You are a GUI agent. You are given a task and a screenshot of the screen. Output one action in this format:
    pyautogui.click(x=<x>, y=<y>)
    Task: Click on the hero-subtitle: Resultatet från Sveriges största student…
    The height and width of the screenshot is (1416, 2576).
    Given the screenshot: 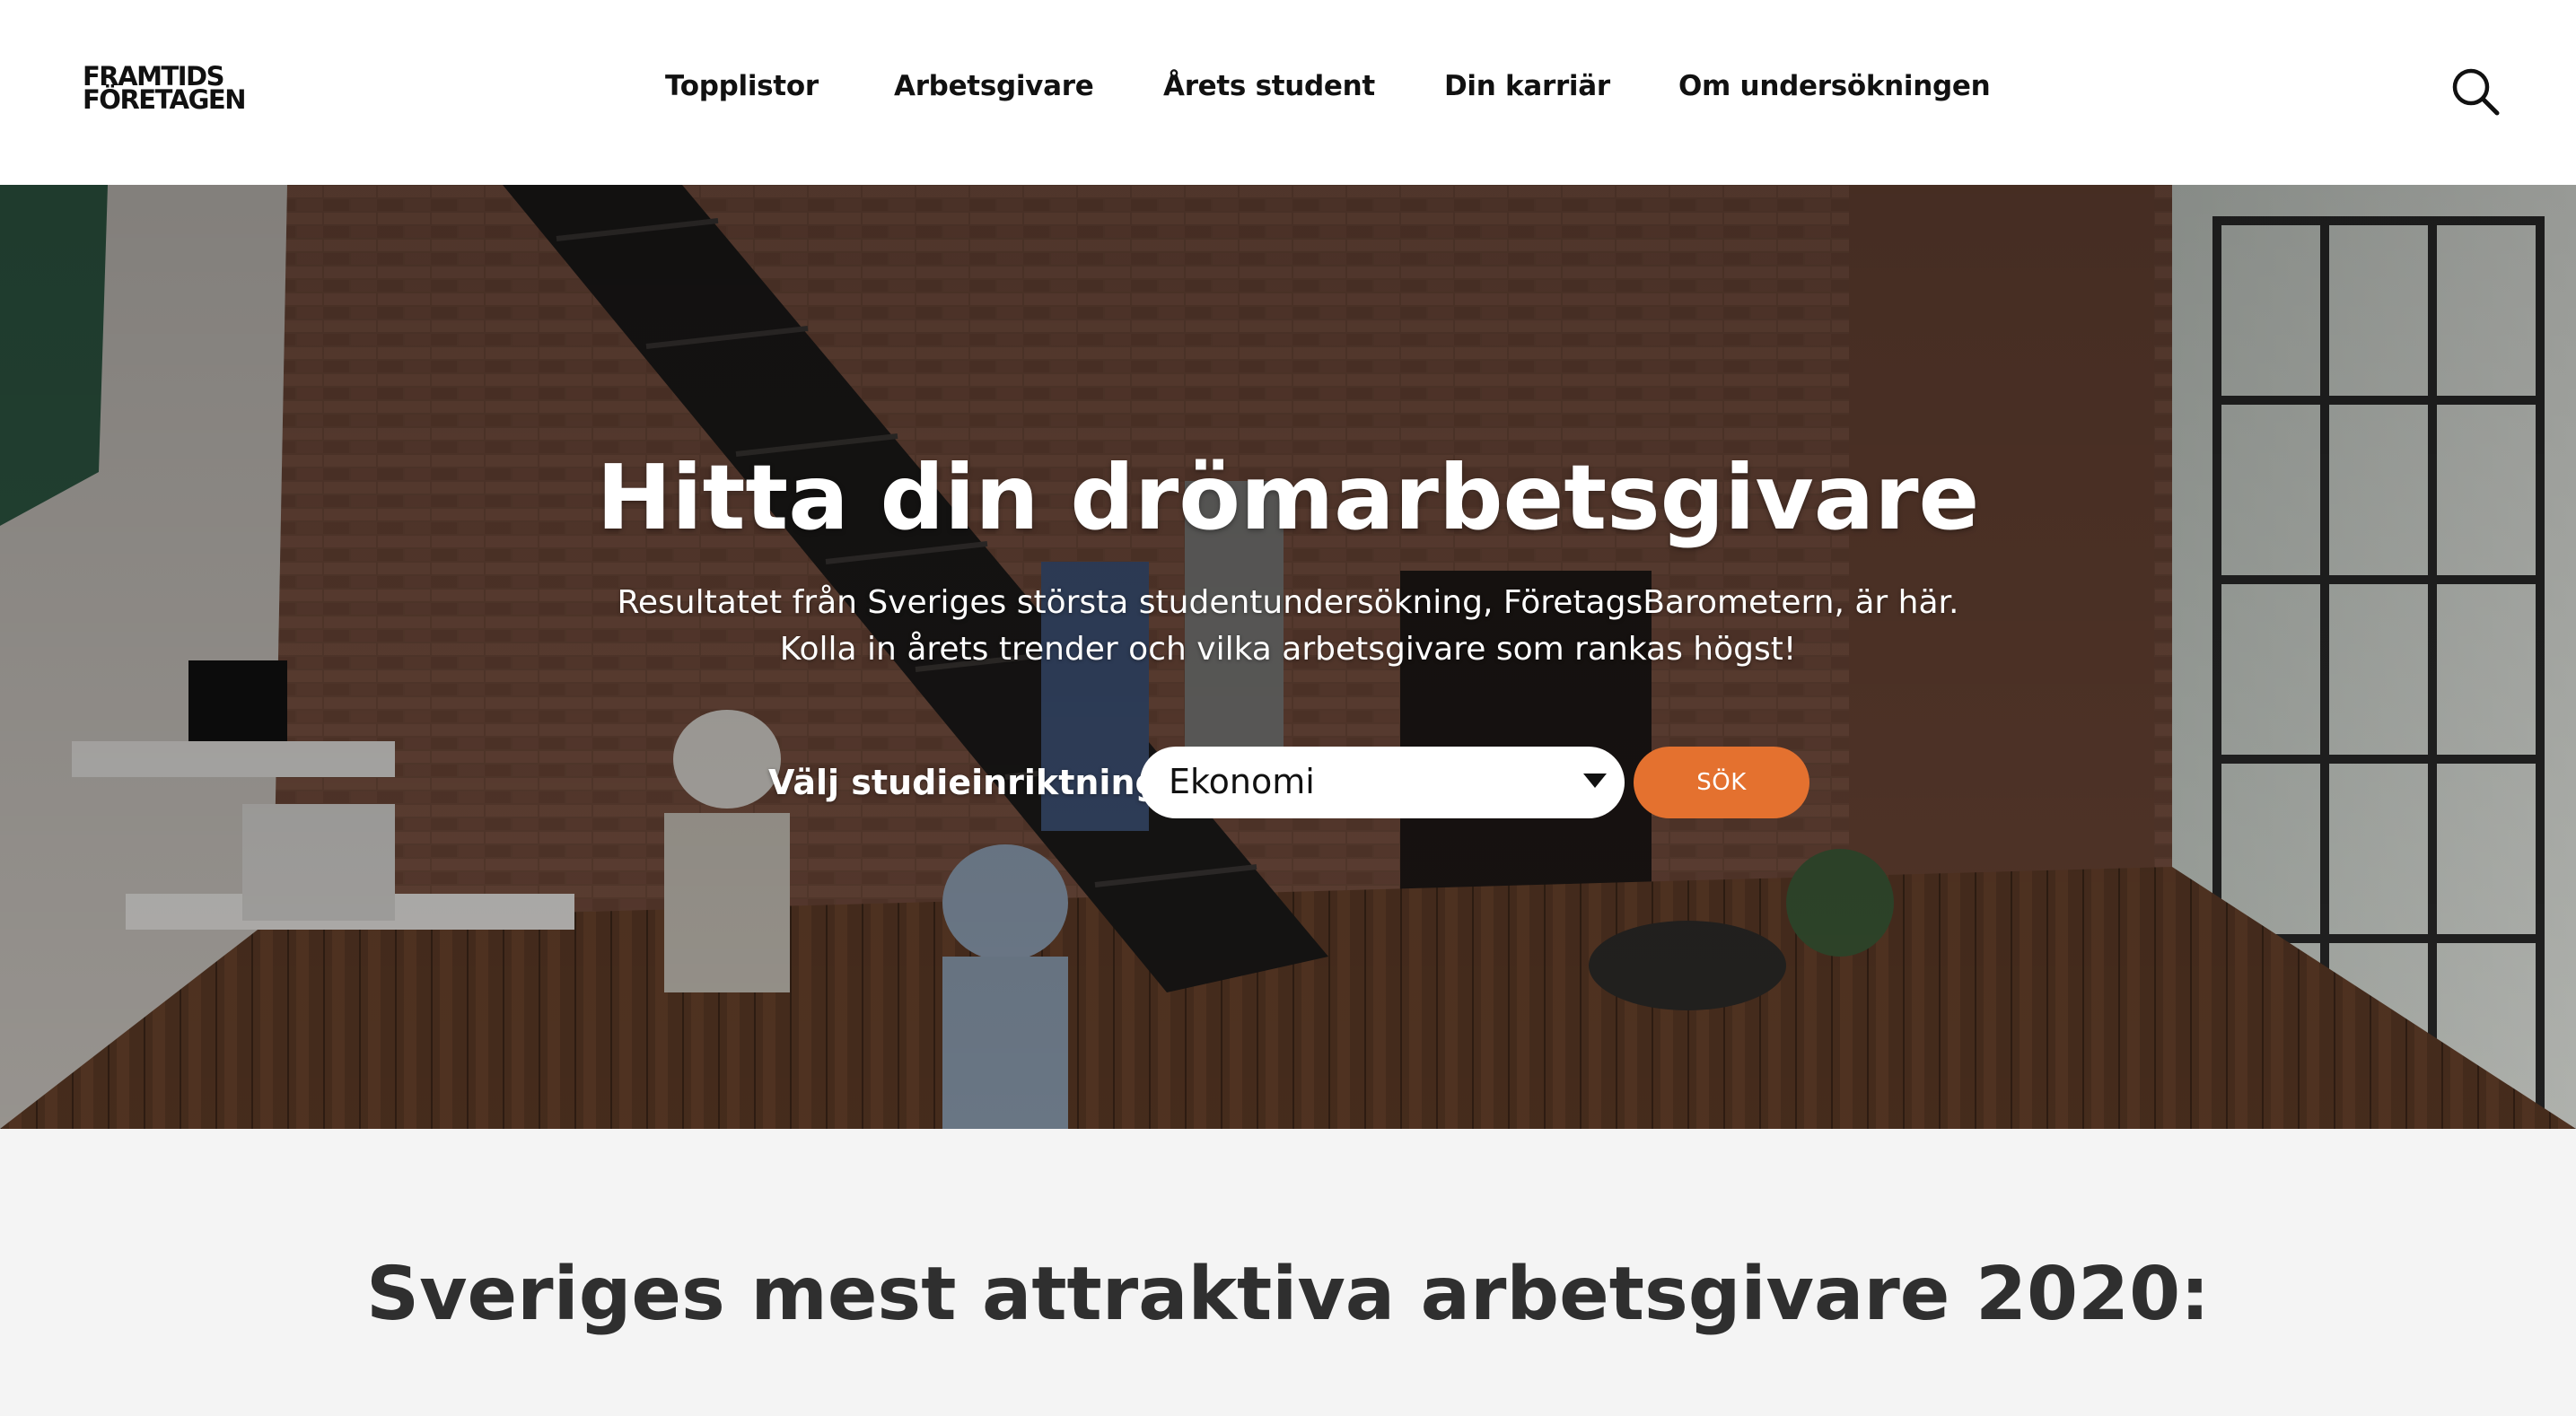 What is the action you would take?
    pyautogui.click(x=1288, y=626)
    